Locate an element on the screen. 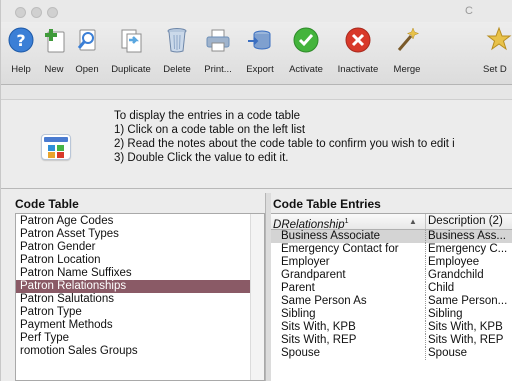 Image resolution: width=512 pixels, height=381 pixels. minimize-window-button is located at coordinates (36, 12).